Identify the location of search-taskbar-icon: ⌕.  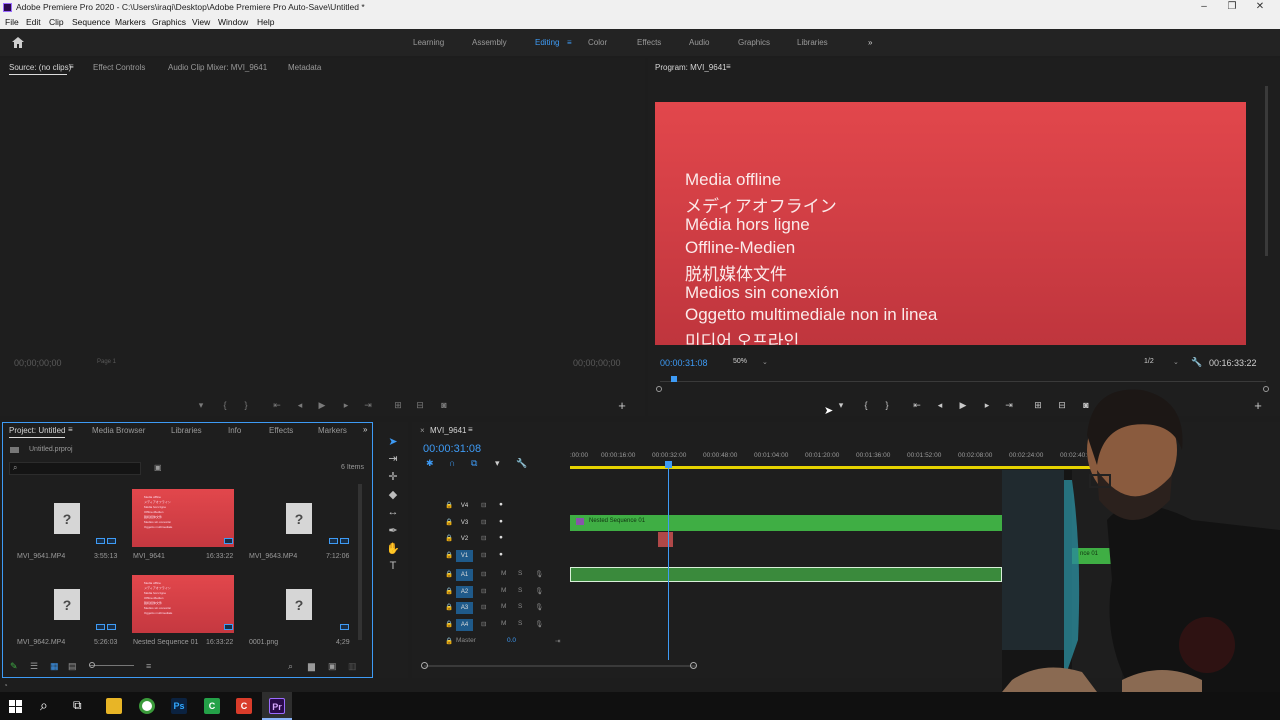
(44, 705).